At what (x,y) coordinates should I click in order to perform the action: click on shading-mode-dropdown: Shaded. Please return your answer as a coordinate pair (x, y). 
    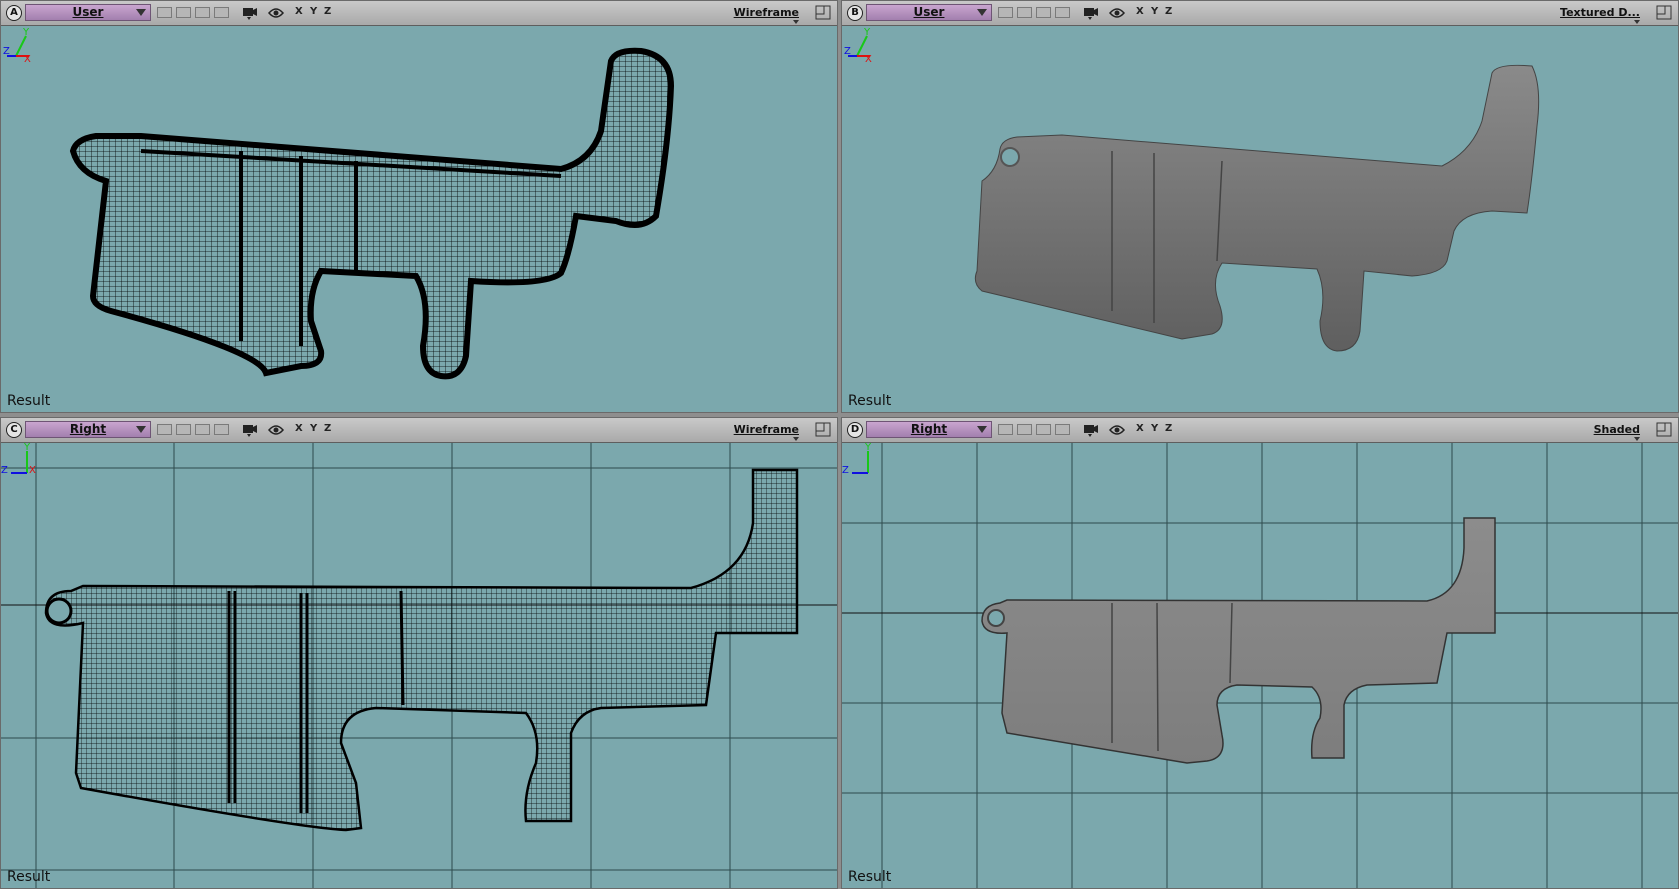
    Looking at the image, I should click on (1616, 432).